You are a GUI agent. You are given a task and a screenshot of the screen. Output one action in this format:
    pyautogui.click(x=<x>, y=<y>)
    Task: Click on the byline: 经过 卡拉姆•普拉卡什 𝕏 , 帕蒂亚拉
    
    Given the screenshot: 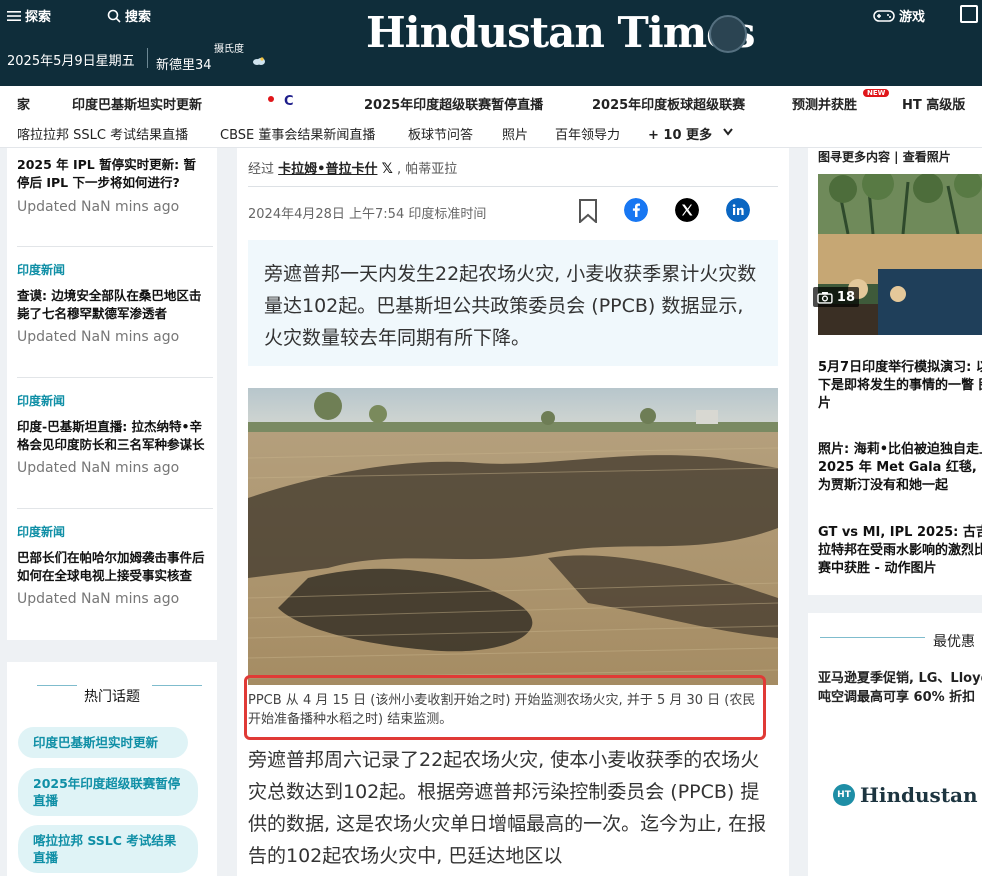 What is the action you would take?
    pyautogui.click(x=352, y=167)
    